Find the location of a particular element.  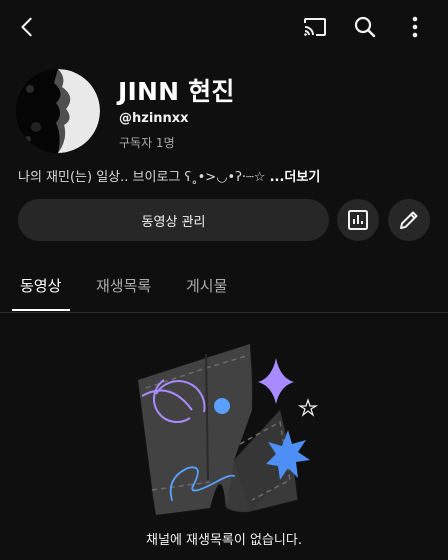

cast-button is located at coordinates (315, 27).